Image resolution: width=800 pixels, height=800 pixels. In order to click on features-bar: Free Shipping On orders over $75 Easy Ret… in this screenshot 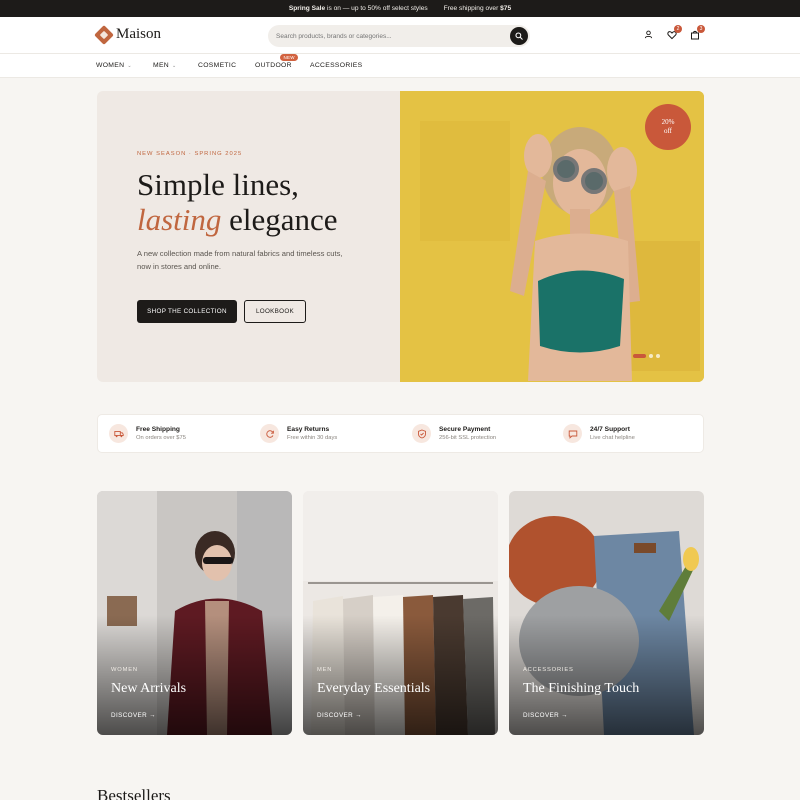, I will do `click(400, 433)`.